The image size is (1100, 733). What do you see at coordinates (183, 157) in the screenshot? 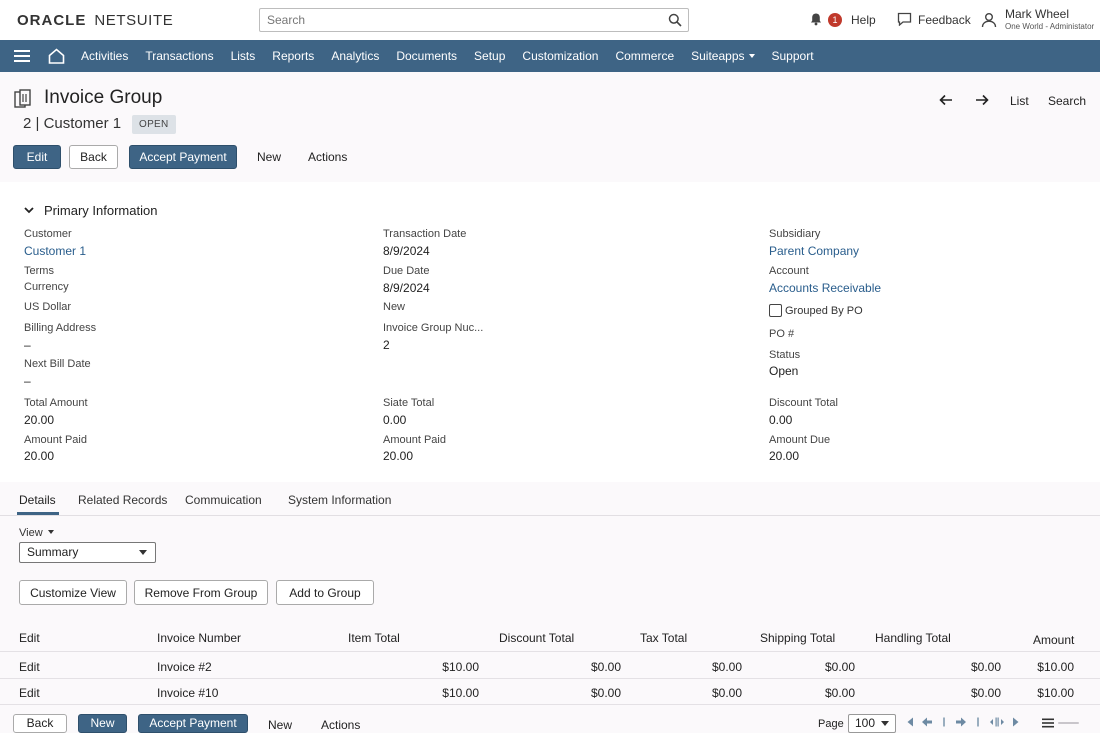
I see `accept-payment-button: Accept Payment` at bounding box center [183, 157].